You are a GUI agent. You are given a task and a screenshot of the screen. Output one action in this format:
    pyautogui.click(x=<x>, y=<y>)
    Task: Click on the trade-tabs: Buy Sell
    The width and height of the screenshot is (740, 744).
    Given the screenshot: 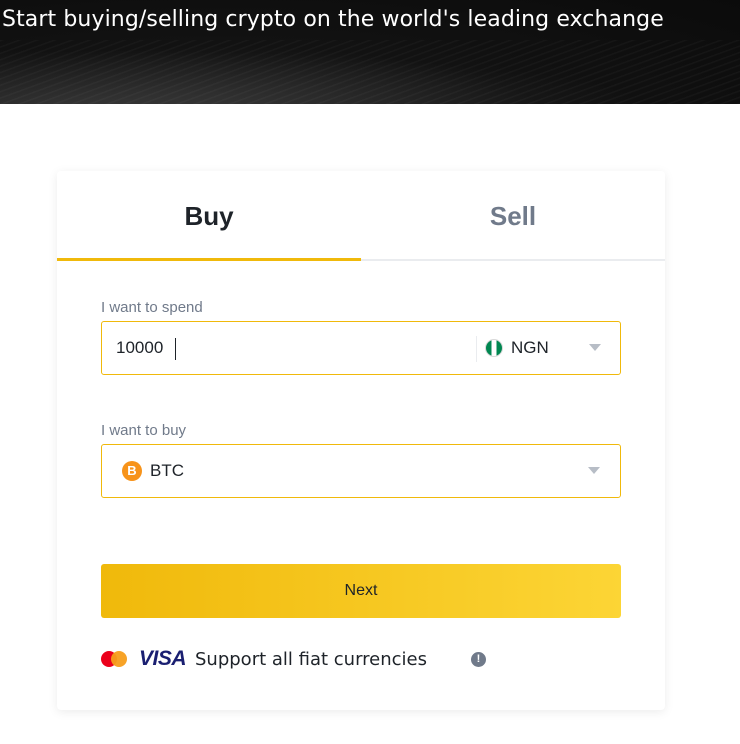 What is the action you would take?
    pyautogui.click(x=361, y=216)
    